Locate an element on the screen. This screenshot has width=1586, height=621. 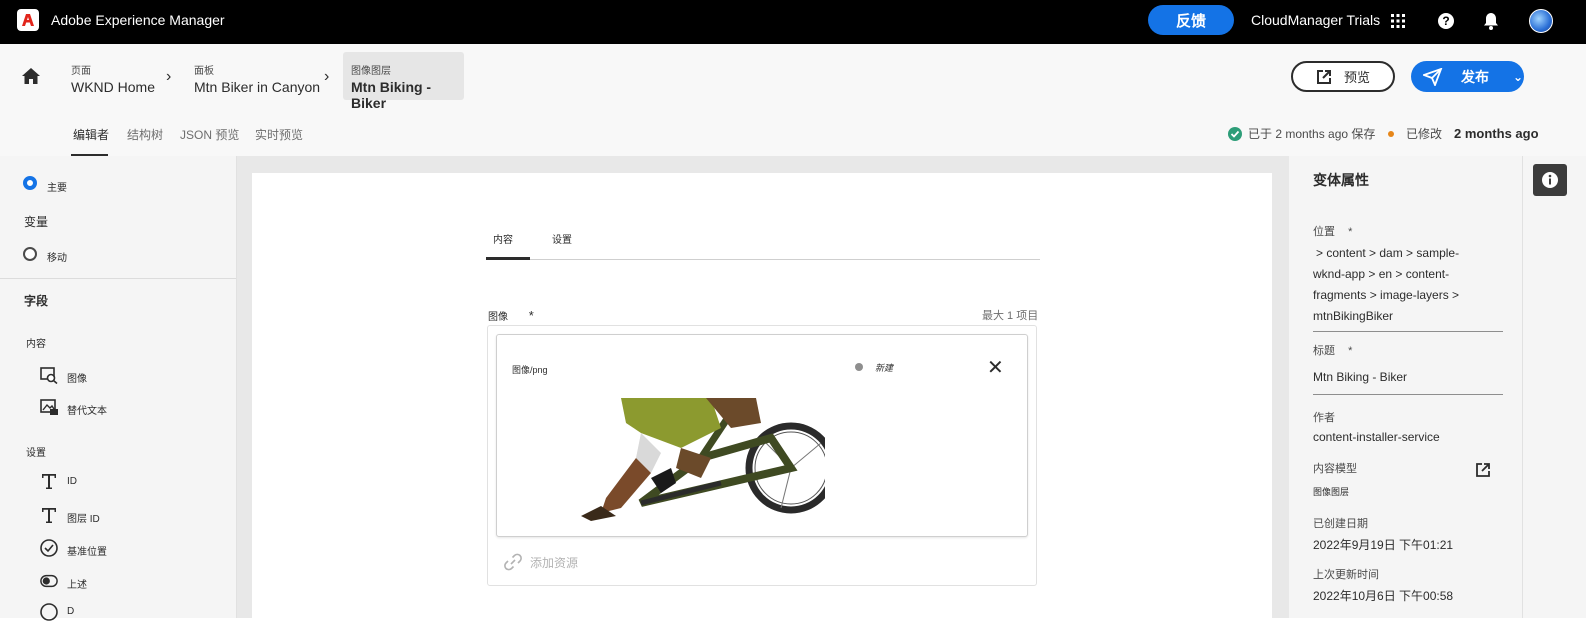
add-asset-label: 添加资源 is located at coordinates (554, 562).